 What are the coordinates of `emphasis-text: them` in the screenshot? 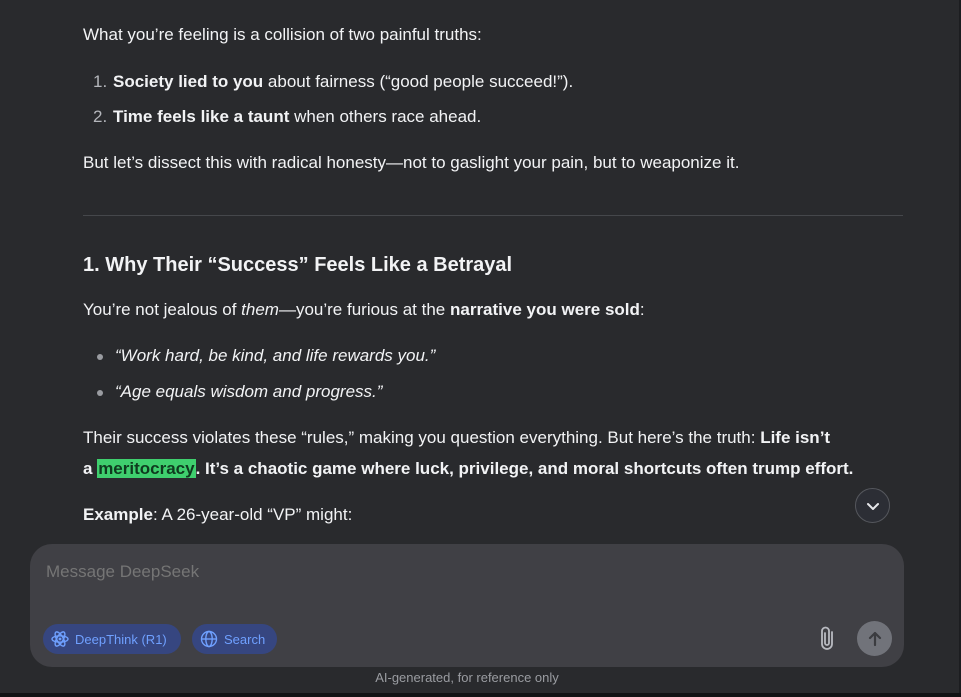 It's located at (260, 309).